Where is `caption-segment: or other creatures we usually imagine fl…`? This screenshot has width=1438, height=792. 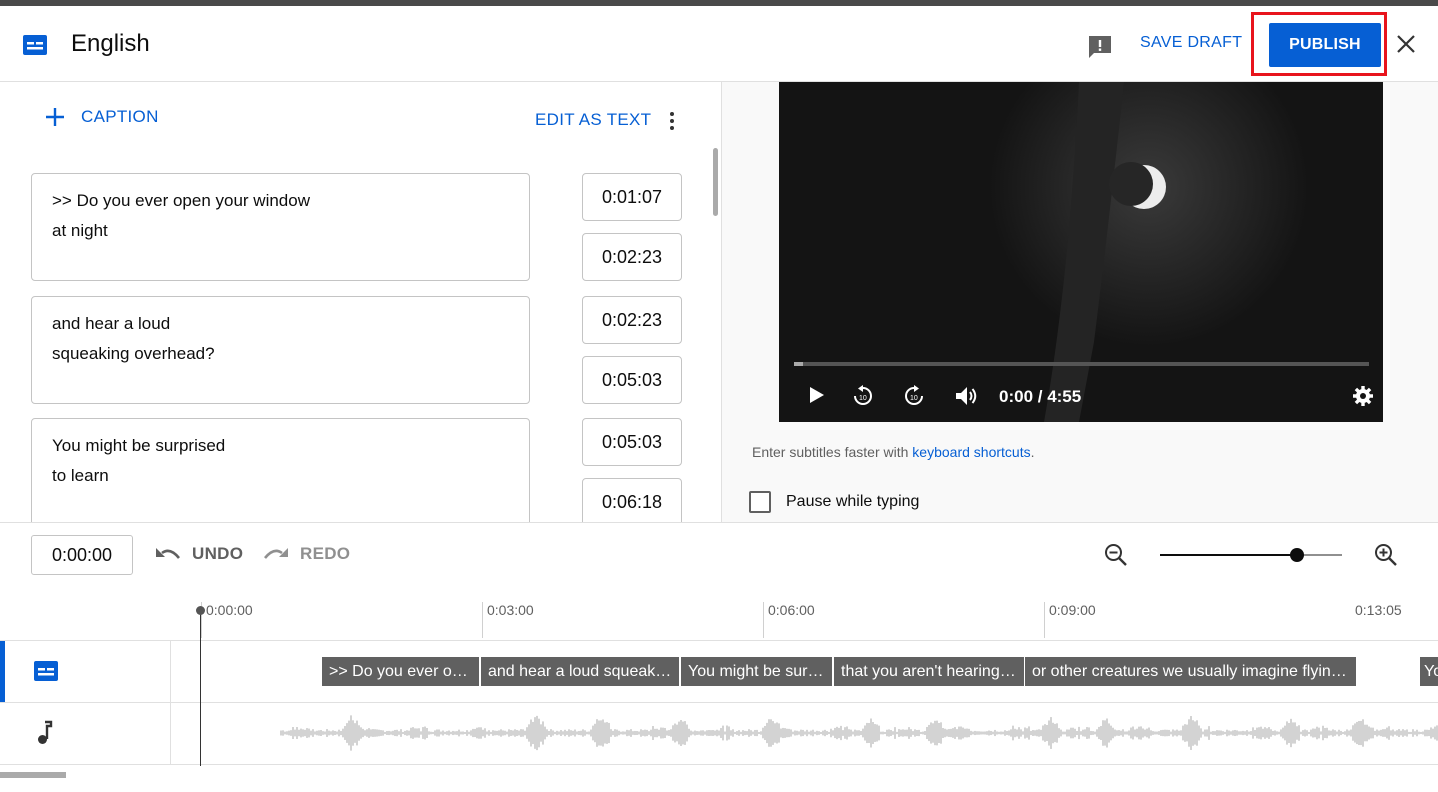
caption-segment: or other creatures we usually imagine fl… is located at coordinates (1190, 671).